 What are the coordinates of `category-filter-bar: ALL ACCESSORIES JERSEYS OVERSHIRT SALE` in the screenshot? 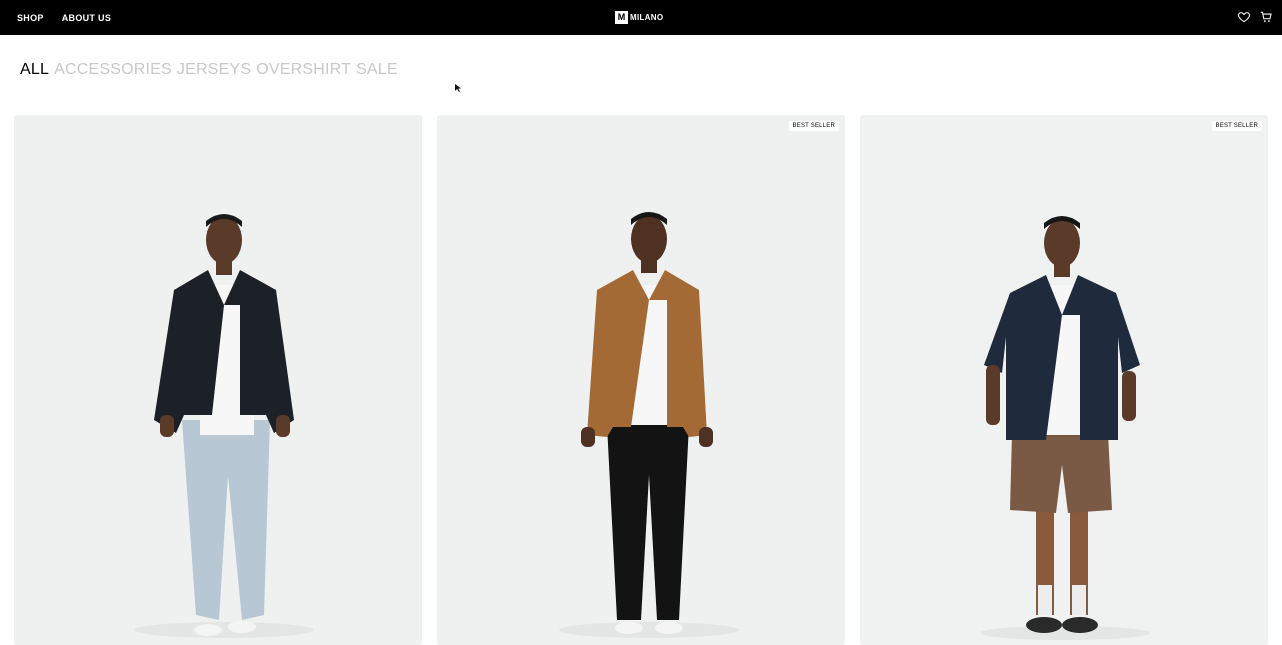 It's located at (209, 70).